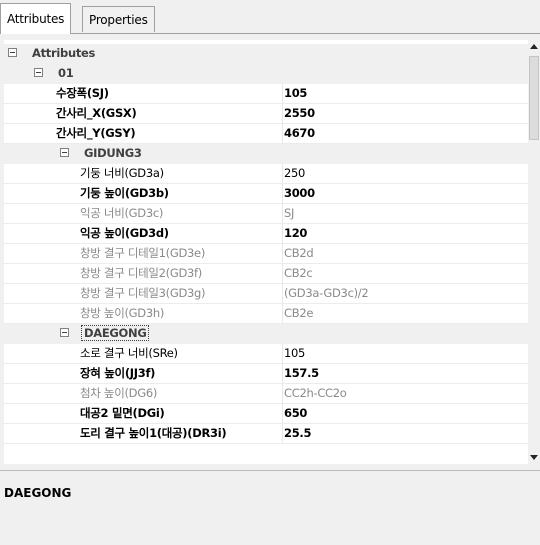  What do you see at coordinates (169, 113) in the screenshot?
I see `property-name: 간사리_X(GSX)` at bounding box center [169, 113].